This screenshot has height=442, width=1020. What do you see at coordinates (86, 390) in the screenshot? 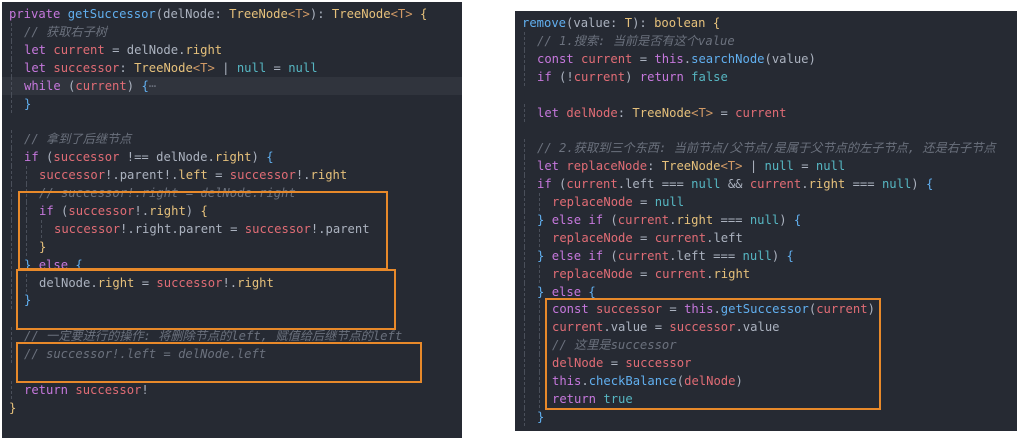
I see `code-text: return successor!` at bounding box center [86, 390].